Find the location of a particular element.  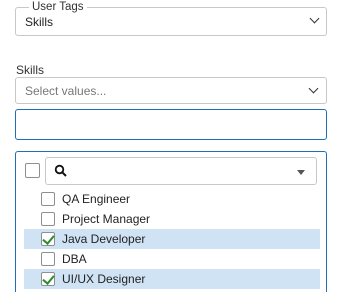

option-label: Project Manager is located at coordinates (106, 219).